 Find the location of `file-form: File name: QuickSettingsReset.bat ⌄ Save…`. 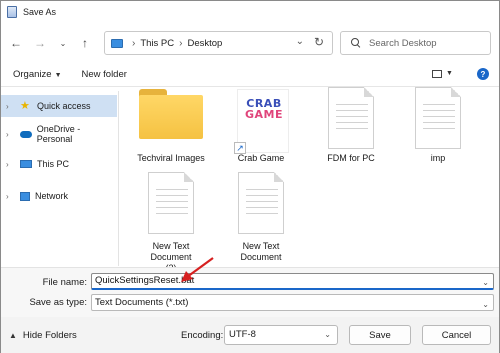

file-form: File name: QuickSettingsReset.bat ⌄ Save… is located at coordinates (250, 292).